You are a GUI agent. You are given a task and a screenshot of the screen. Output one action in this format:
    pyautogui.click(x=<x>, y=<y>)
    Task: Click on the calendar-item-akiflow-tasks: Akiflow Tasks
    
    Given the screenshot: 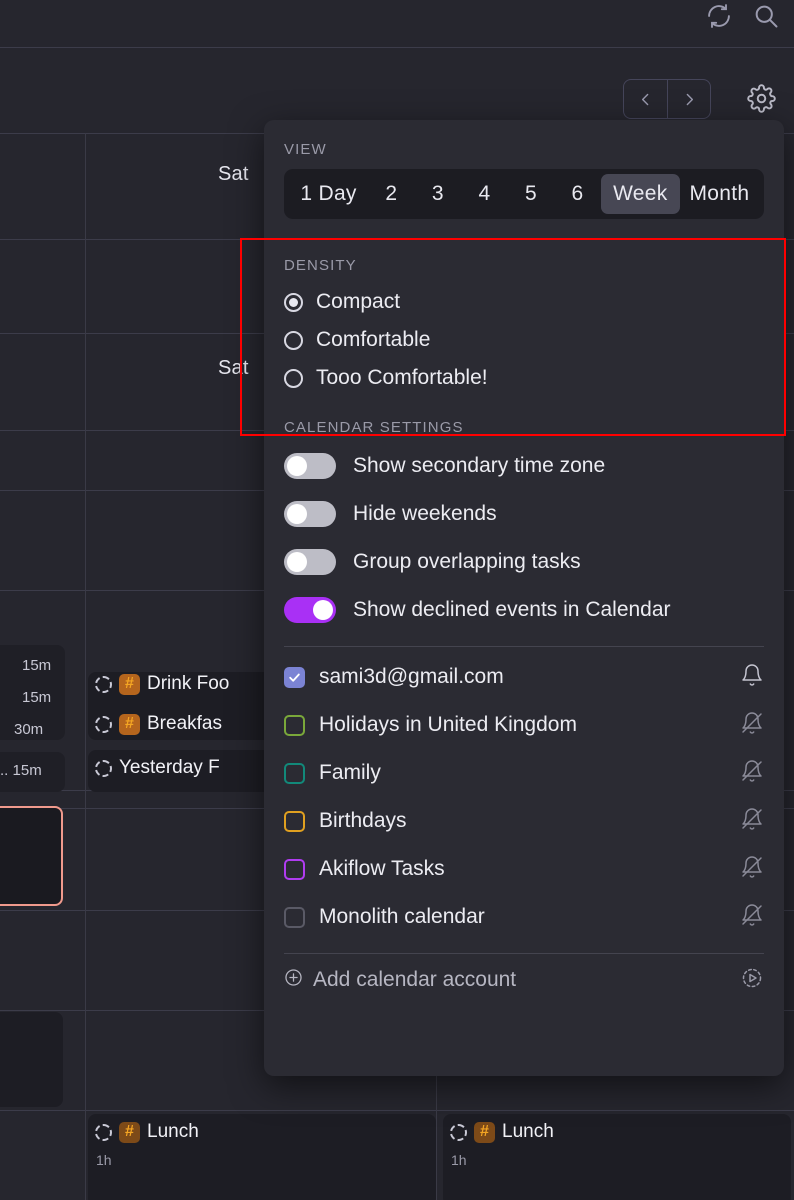 What is the action you would take?
    pyautogui.click(x=524, y=869)
    